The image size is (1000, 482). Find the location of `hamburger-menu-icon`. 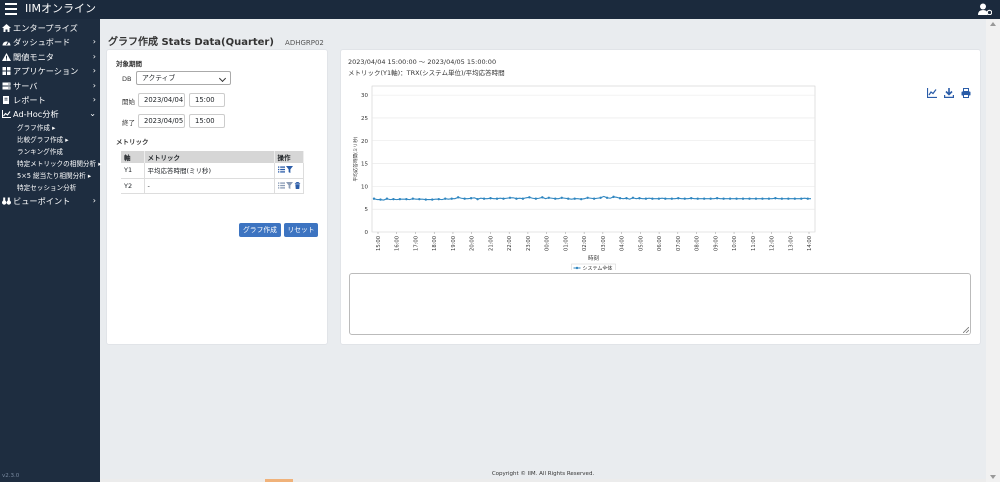

hamburger-menu-icon is located at coordinates (11, 9).